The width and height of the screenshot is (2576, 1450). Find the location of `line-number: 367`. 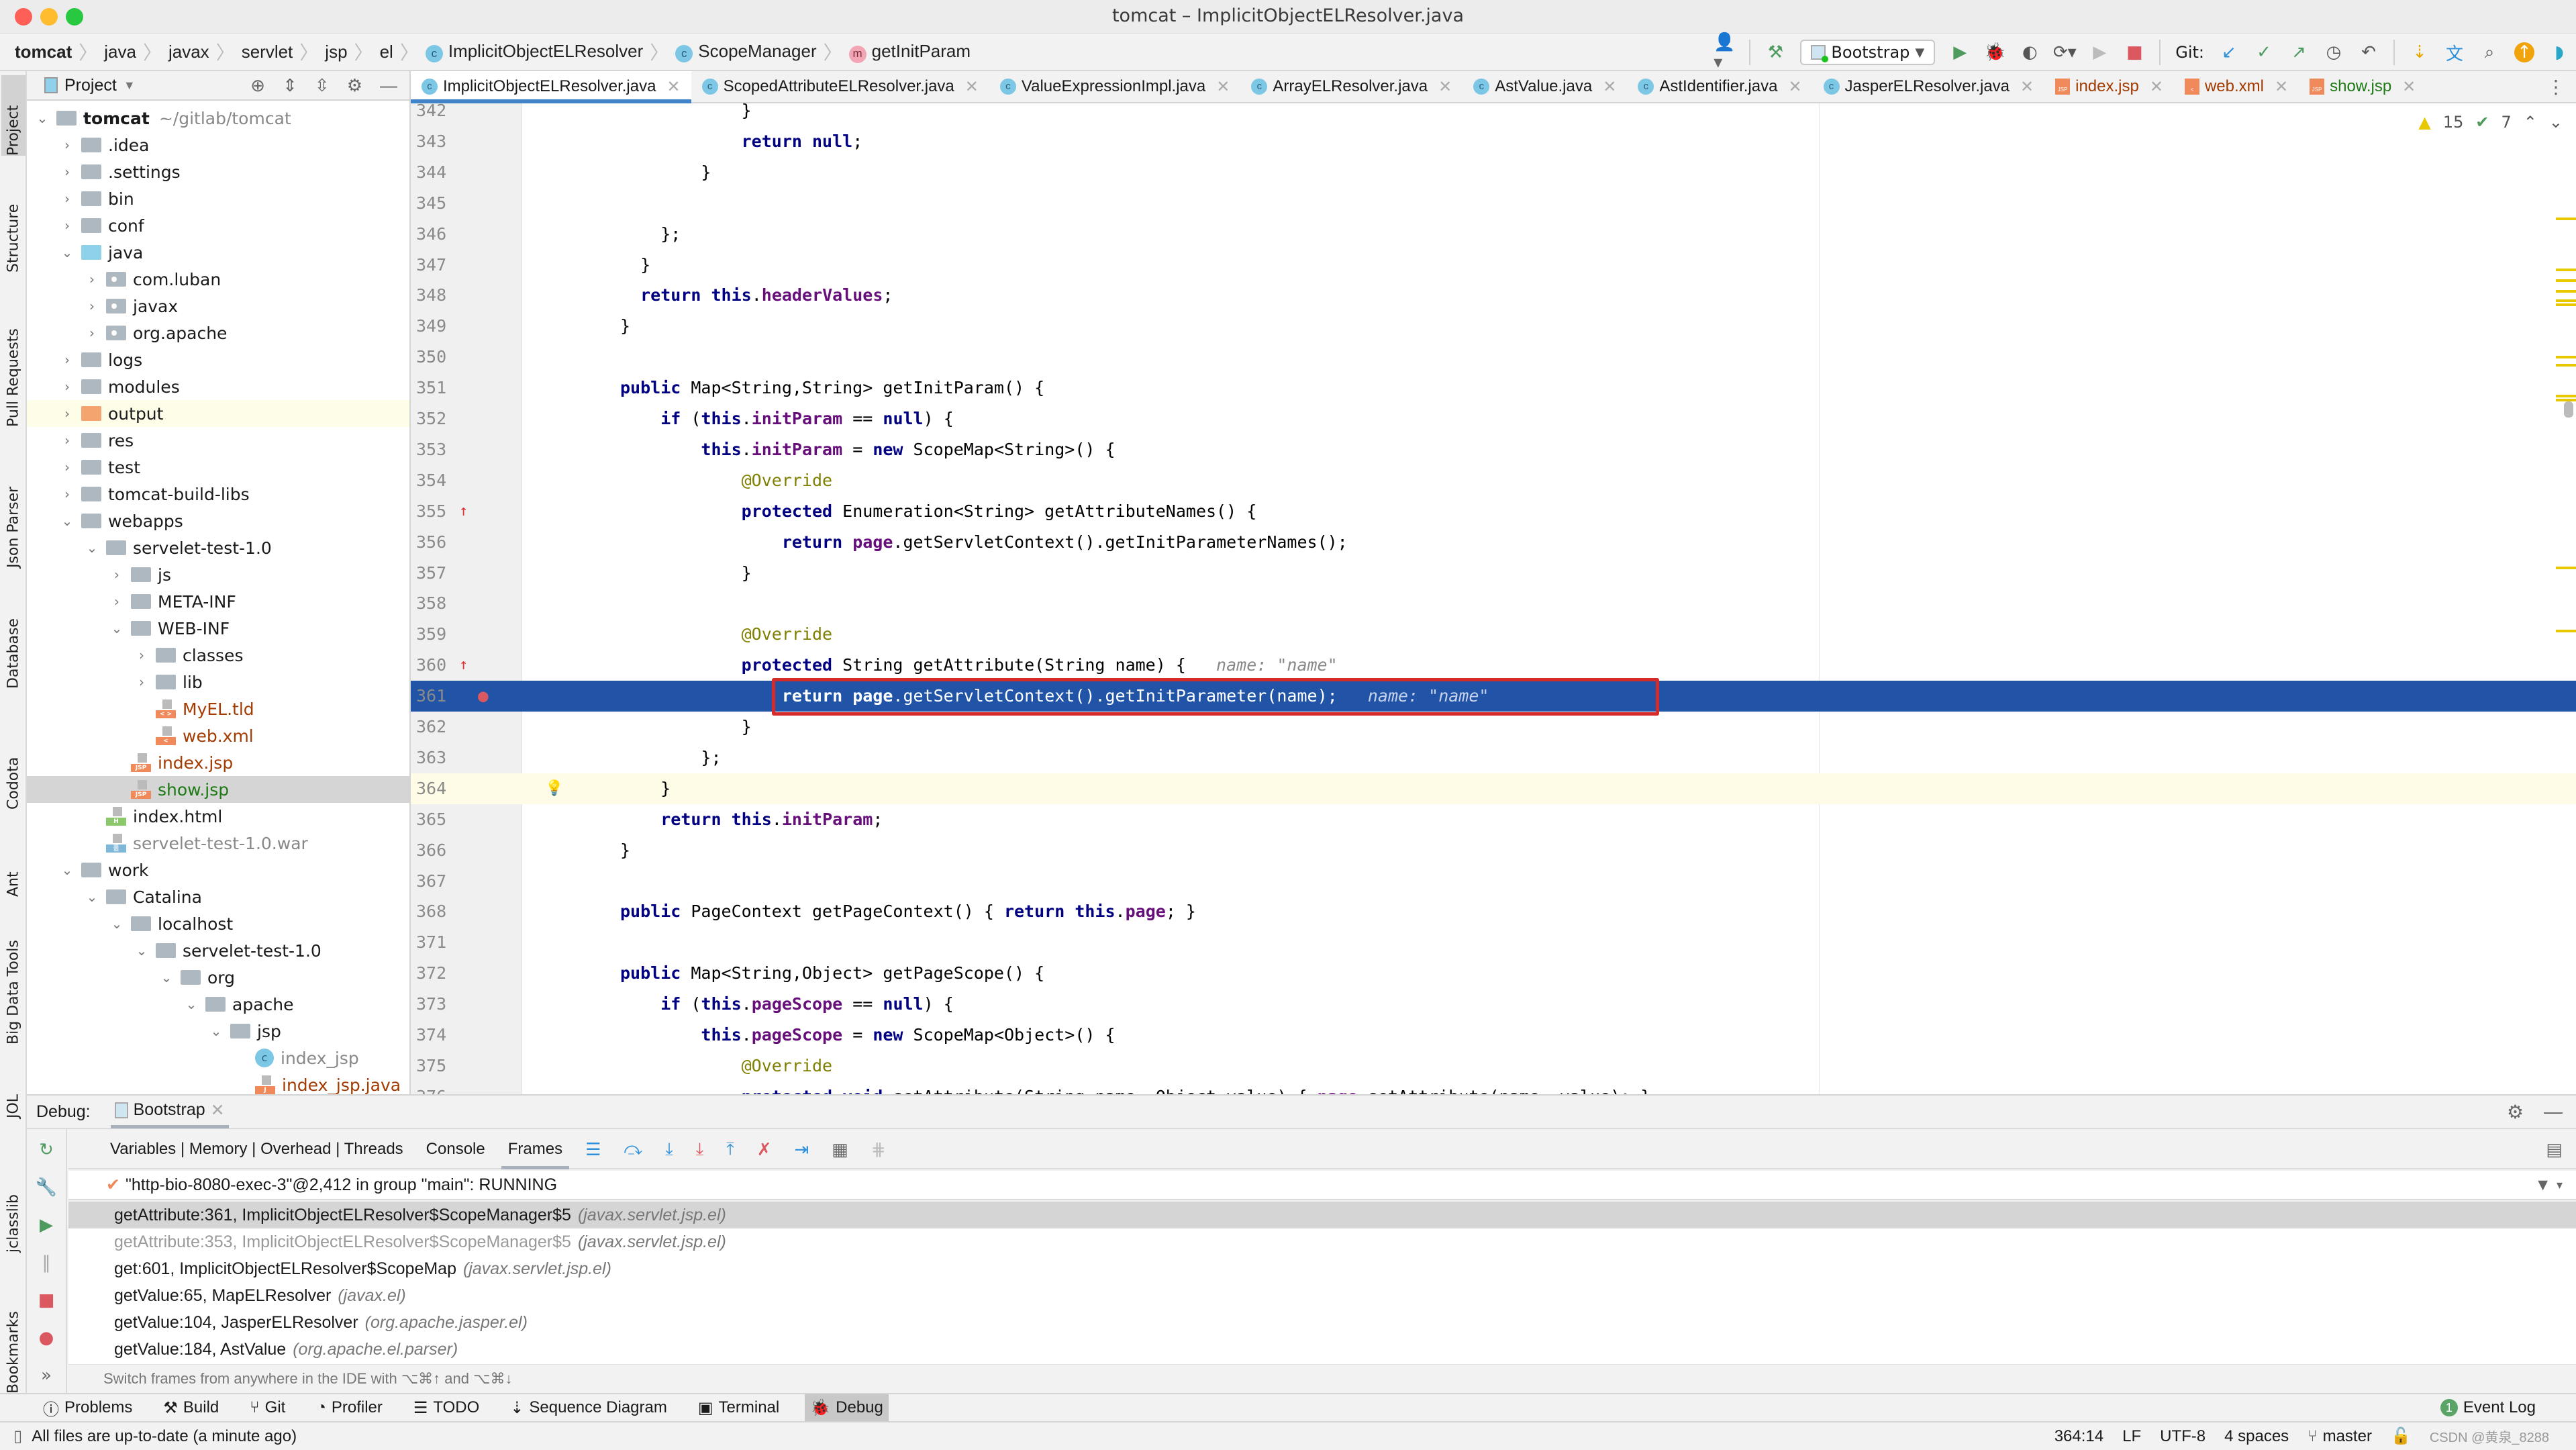

line-number: 367 is located at coordinates (436, 881).